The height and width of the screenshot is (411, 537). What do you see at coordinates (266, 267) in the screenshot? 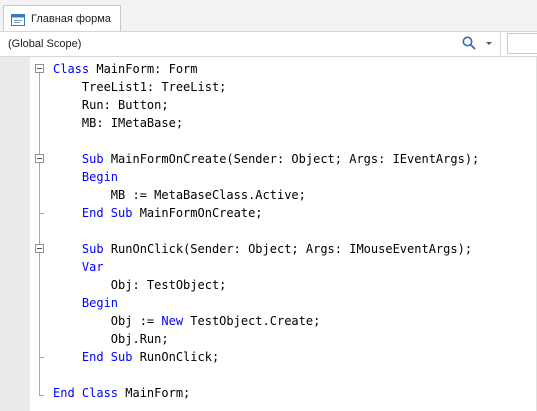
I see `code-line: Var` at bounding box center [266, 267].